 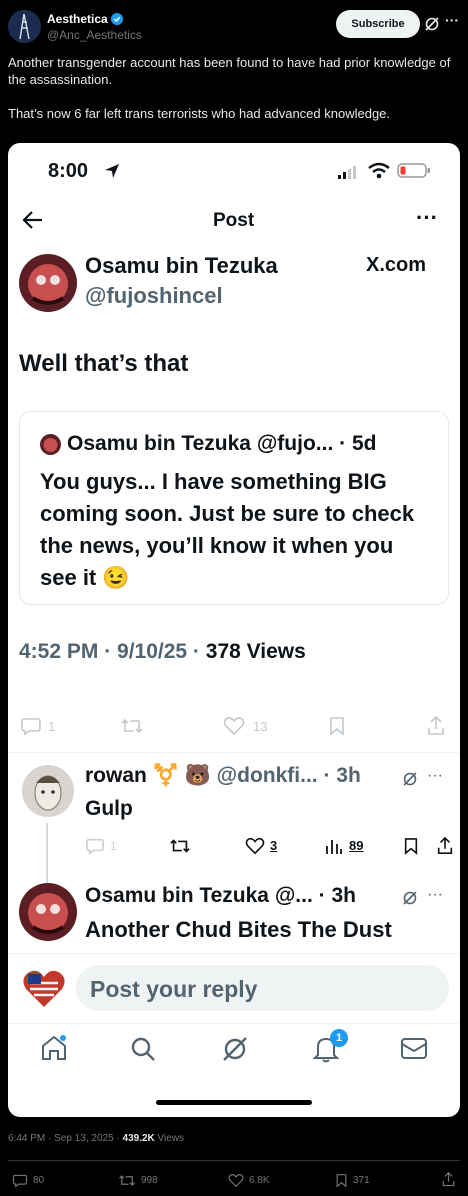 I want to click on like-count: 13, so click(x=260, y=726).